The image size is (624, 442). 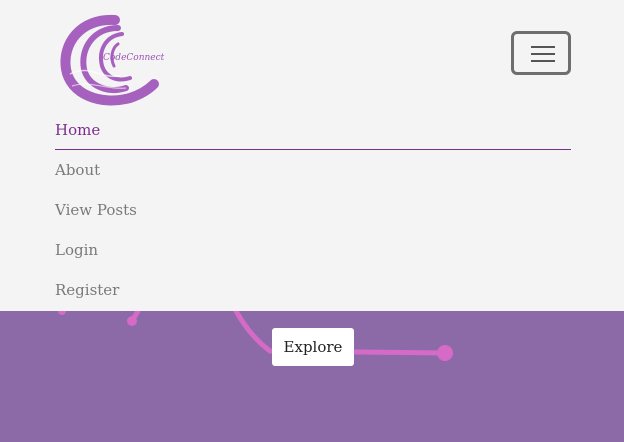 What do you see at coordinates (134, 58) in the screenshot?
I see `brand-name: CodeConnect` at bounding box center [134, 58].